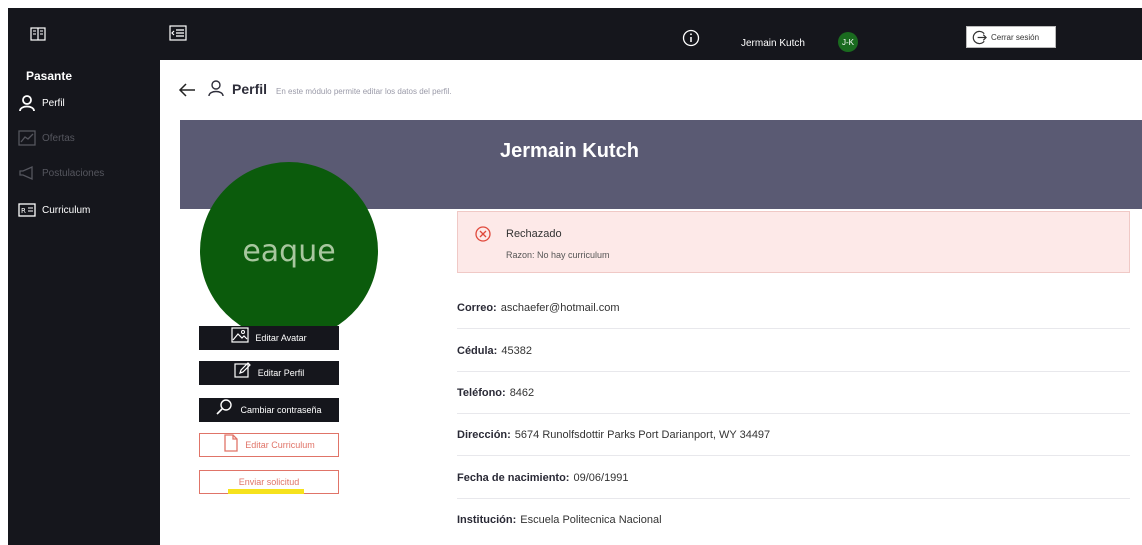  Describe the element at coordinates (73, 173) in the screenshot. I see `sidebar-item-label: Postulaciones` at that location.